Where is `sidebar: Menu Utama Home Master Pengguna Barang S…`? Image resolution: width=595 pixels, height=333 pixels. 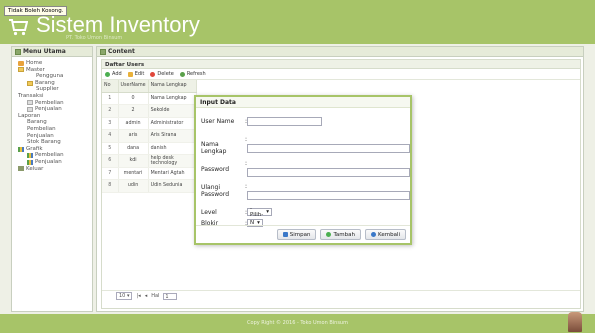 sidebar: Menu Utama Home Master Pengguna Barang S… is located at coordinates (52, 179).